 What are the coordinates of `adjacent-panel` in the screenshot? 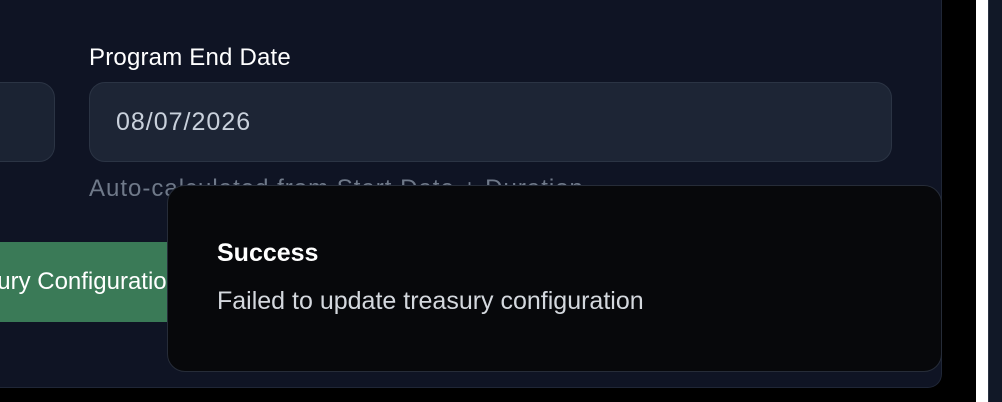 It's located at (995, 201).